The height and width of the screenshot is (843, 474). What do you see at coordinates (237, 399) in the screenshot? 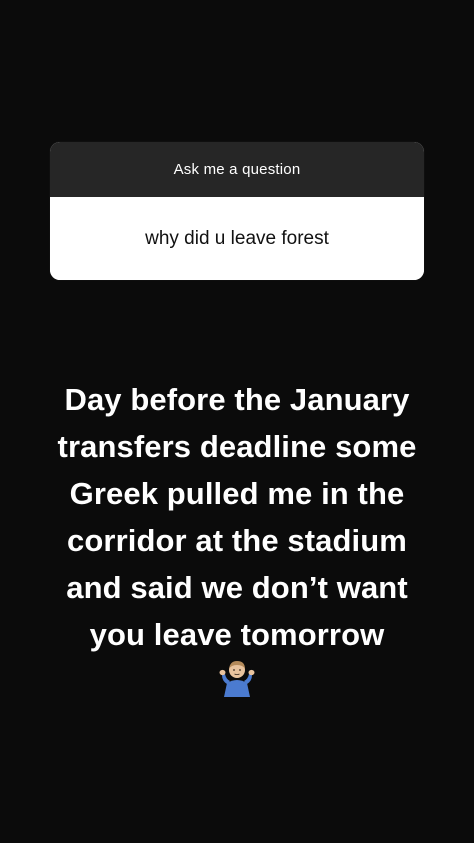
I see `answer-line: Day before the January` at bounding box center [237, 399].